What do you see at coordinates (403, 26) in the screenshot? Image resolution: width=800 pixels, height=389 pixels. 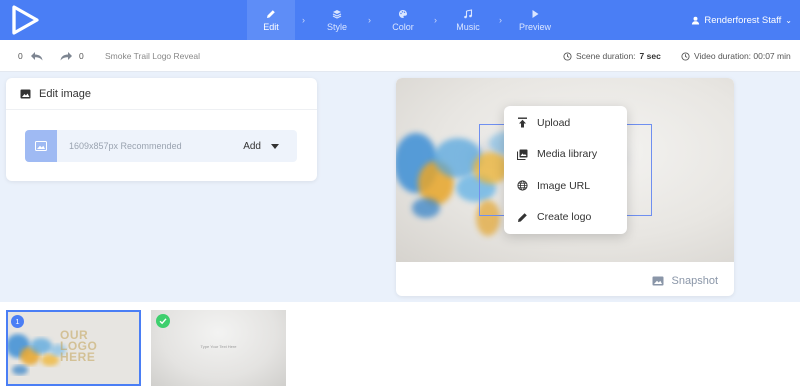 I see `nav-step-label: Color` at bounding box center [403, 26].